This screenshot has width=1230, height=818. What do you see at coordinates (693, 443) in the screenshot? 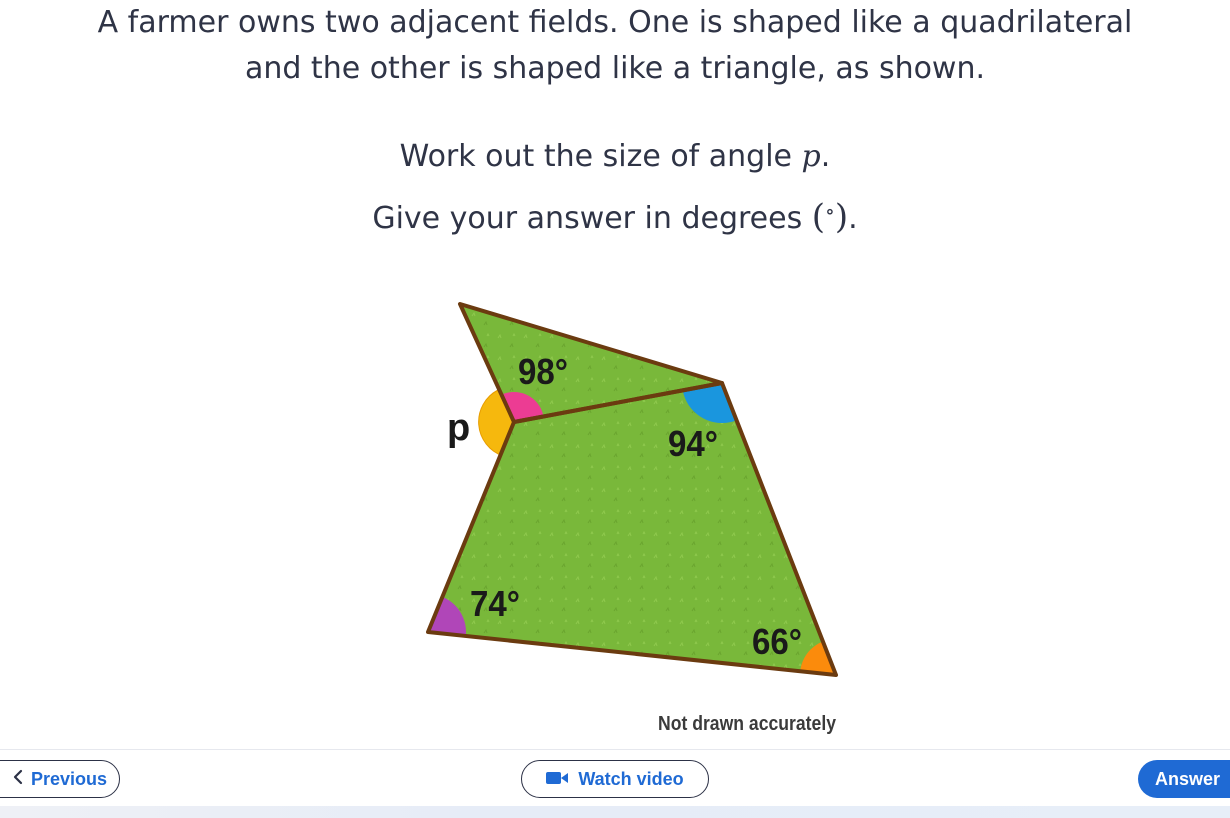
I see `angle-label-94: 94°` at bounding box center [693, 443].